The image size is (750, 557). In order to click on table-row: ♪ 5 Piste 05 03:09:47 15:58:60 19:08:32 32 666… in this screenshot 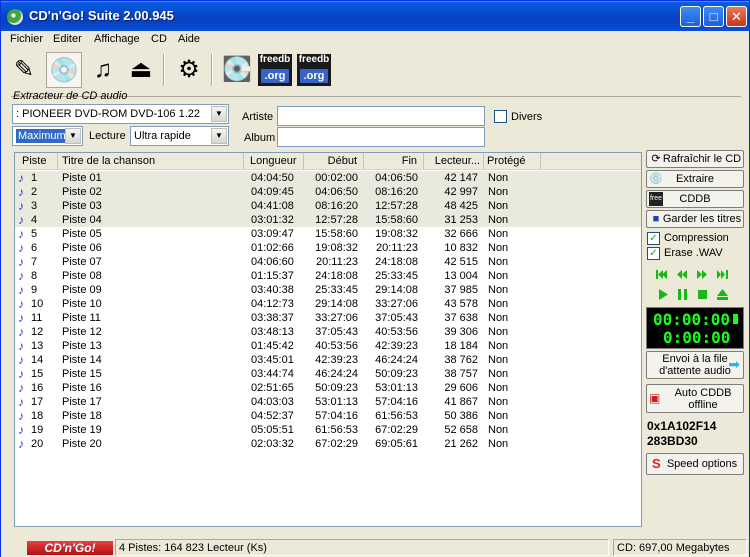, I will do `click(328, 234)`.